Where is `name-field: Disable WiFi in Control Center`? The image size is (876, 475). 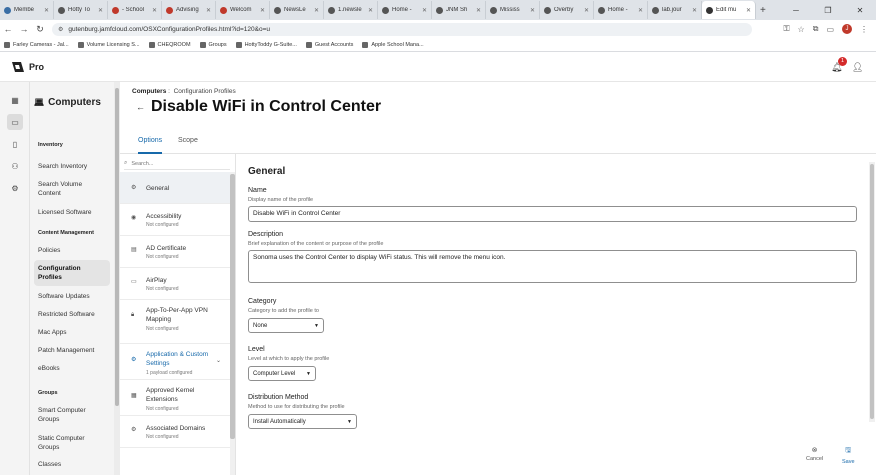
name-field: Disable WiFi in Control Center is located at coordinates (552, 214).